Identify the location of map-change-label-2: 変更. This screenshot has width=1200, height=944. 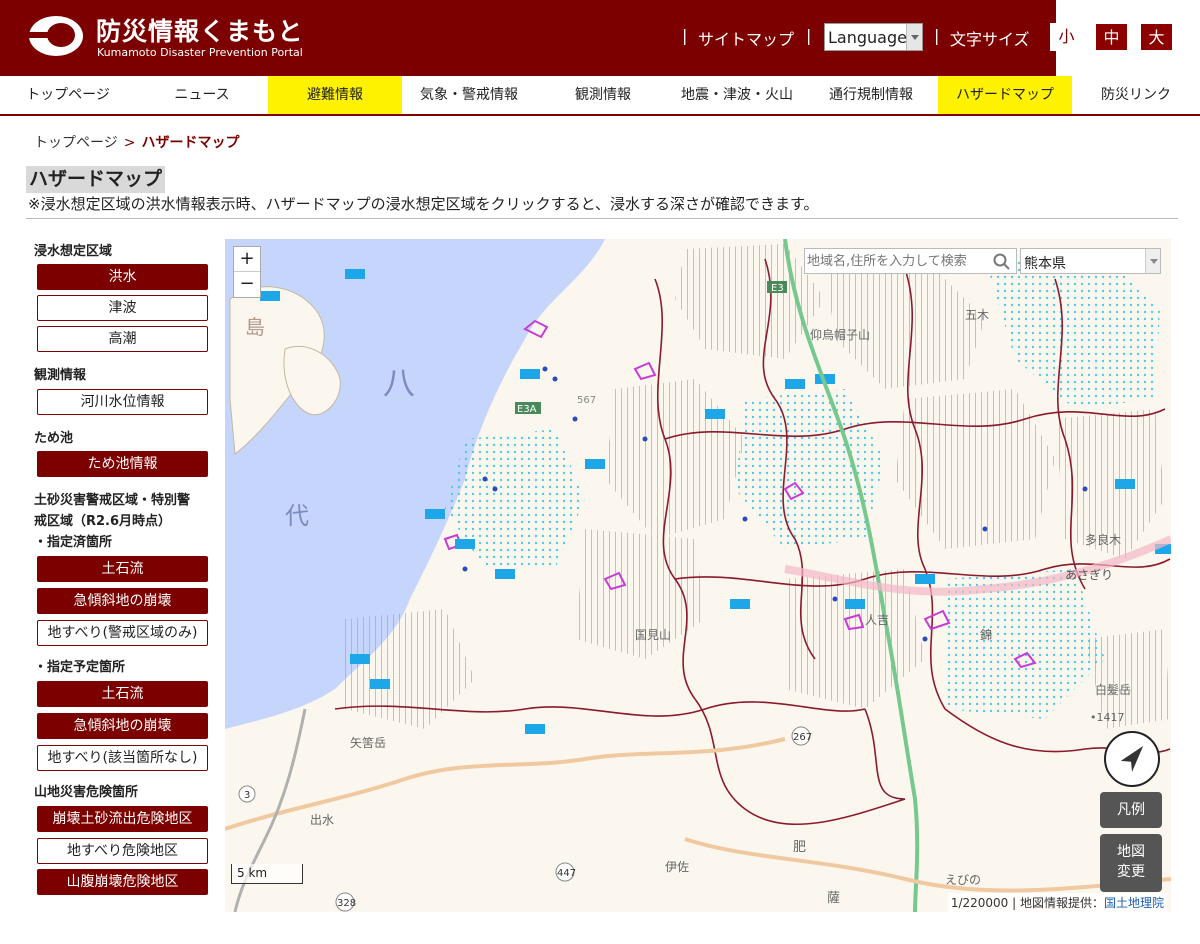
(1131, 872).